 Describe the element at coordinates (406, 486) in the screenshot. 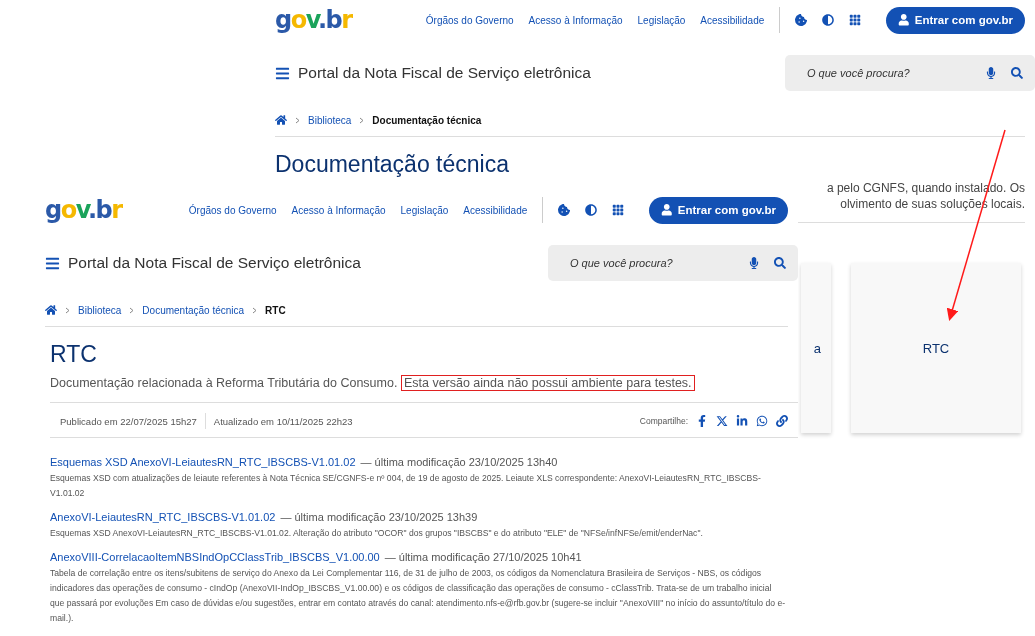

I see `document-description: Esquemas XSD com atualizações de leiaute referentes à Nota Técnica SE/CGNFS-e nº 004, de 19 de agosto de 2025. Leiaute XLS correspondente: AnexoVI-LeiautesRN_RTC_IBSCBS-V1.01.02` at that location.